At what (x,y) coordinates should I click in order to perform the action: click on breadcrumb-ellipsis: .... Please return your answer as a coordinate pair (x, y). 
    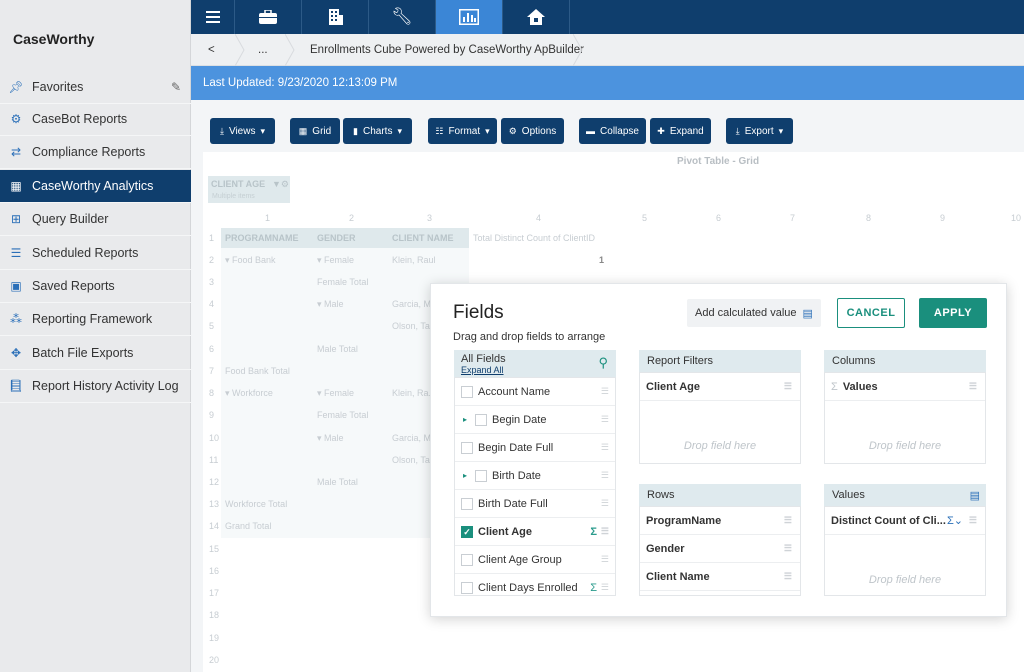
    Looking at the image, I should click on (263, 50).